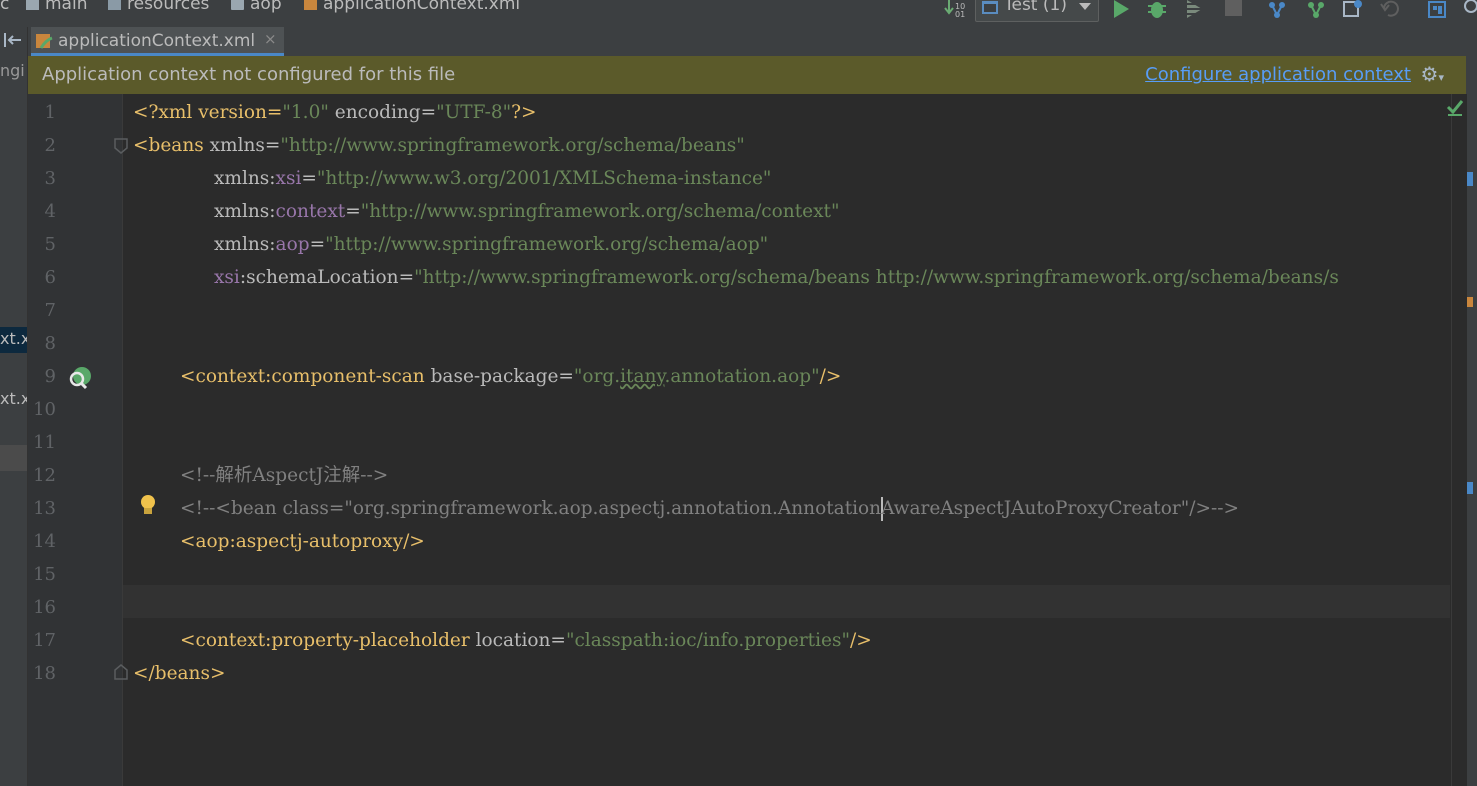 The image size is (1477, 786). Describe the element at coordinates (50, 244) in the screenshot. I see `line-number: 5` at that location.